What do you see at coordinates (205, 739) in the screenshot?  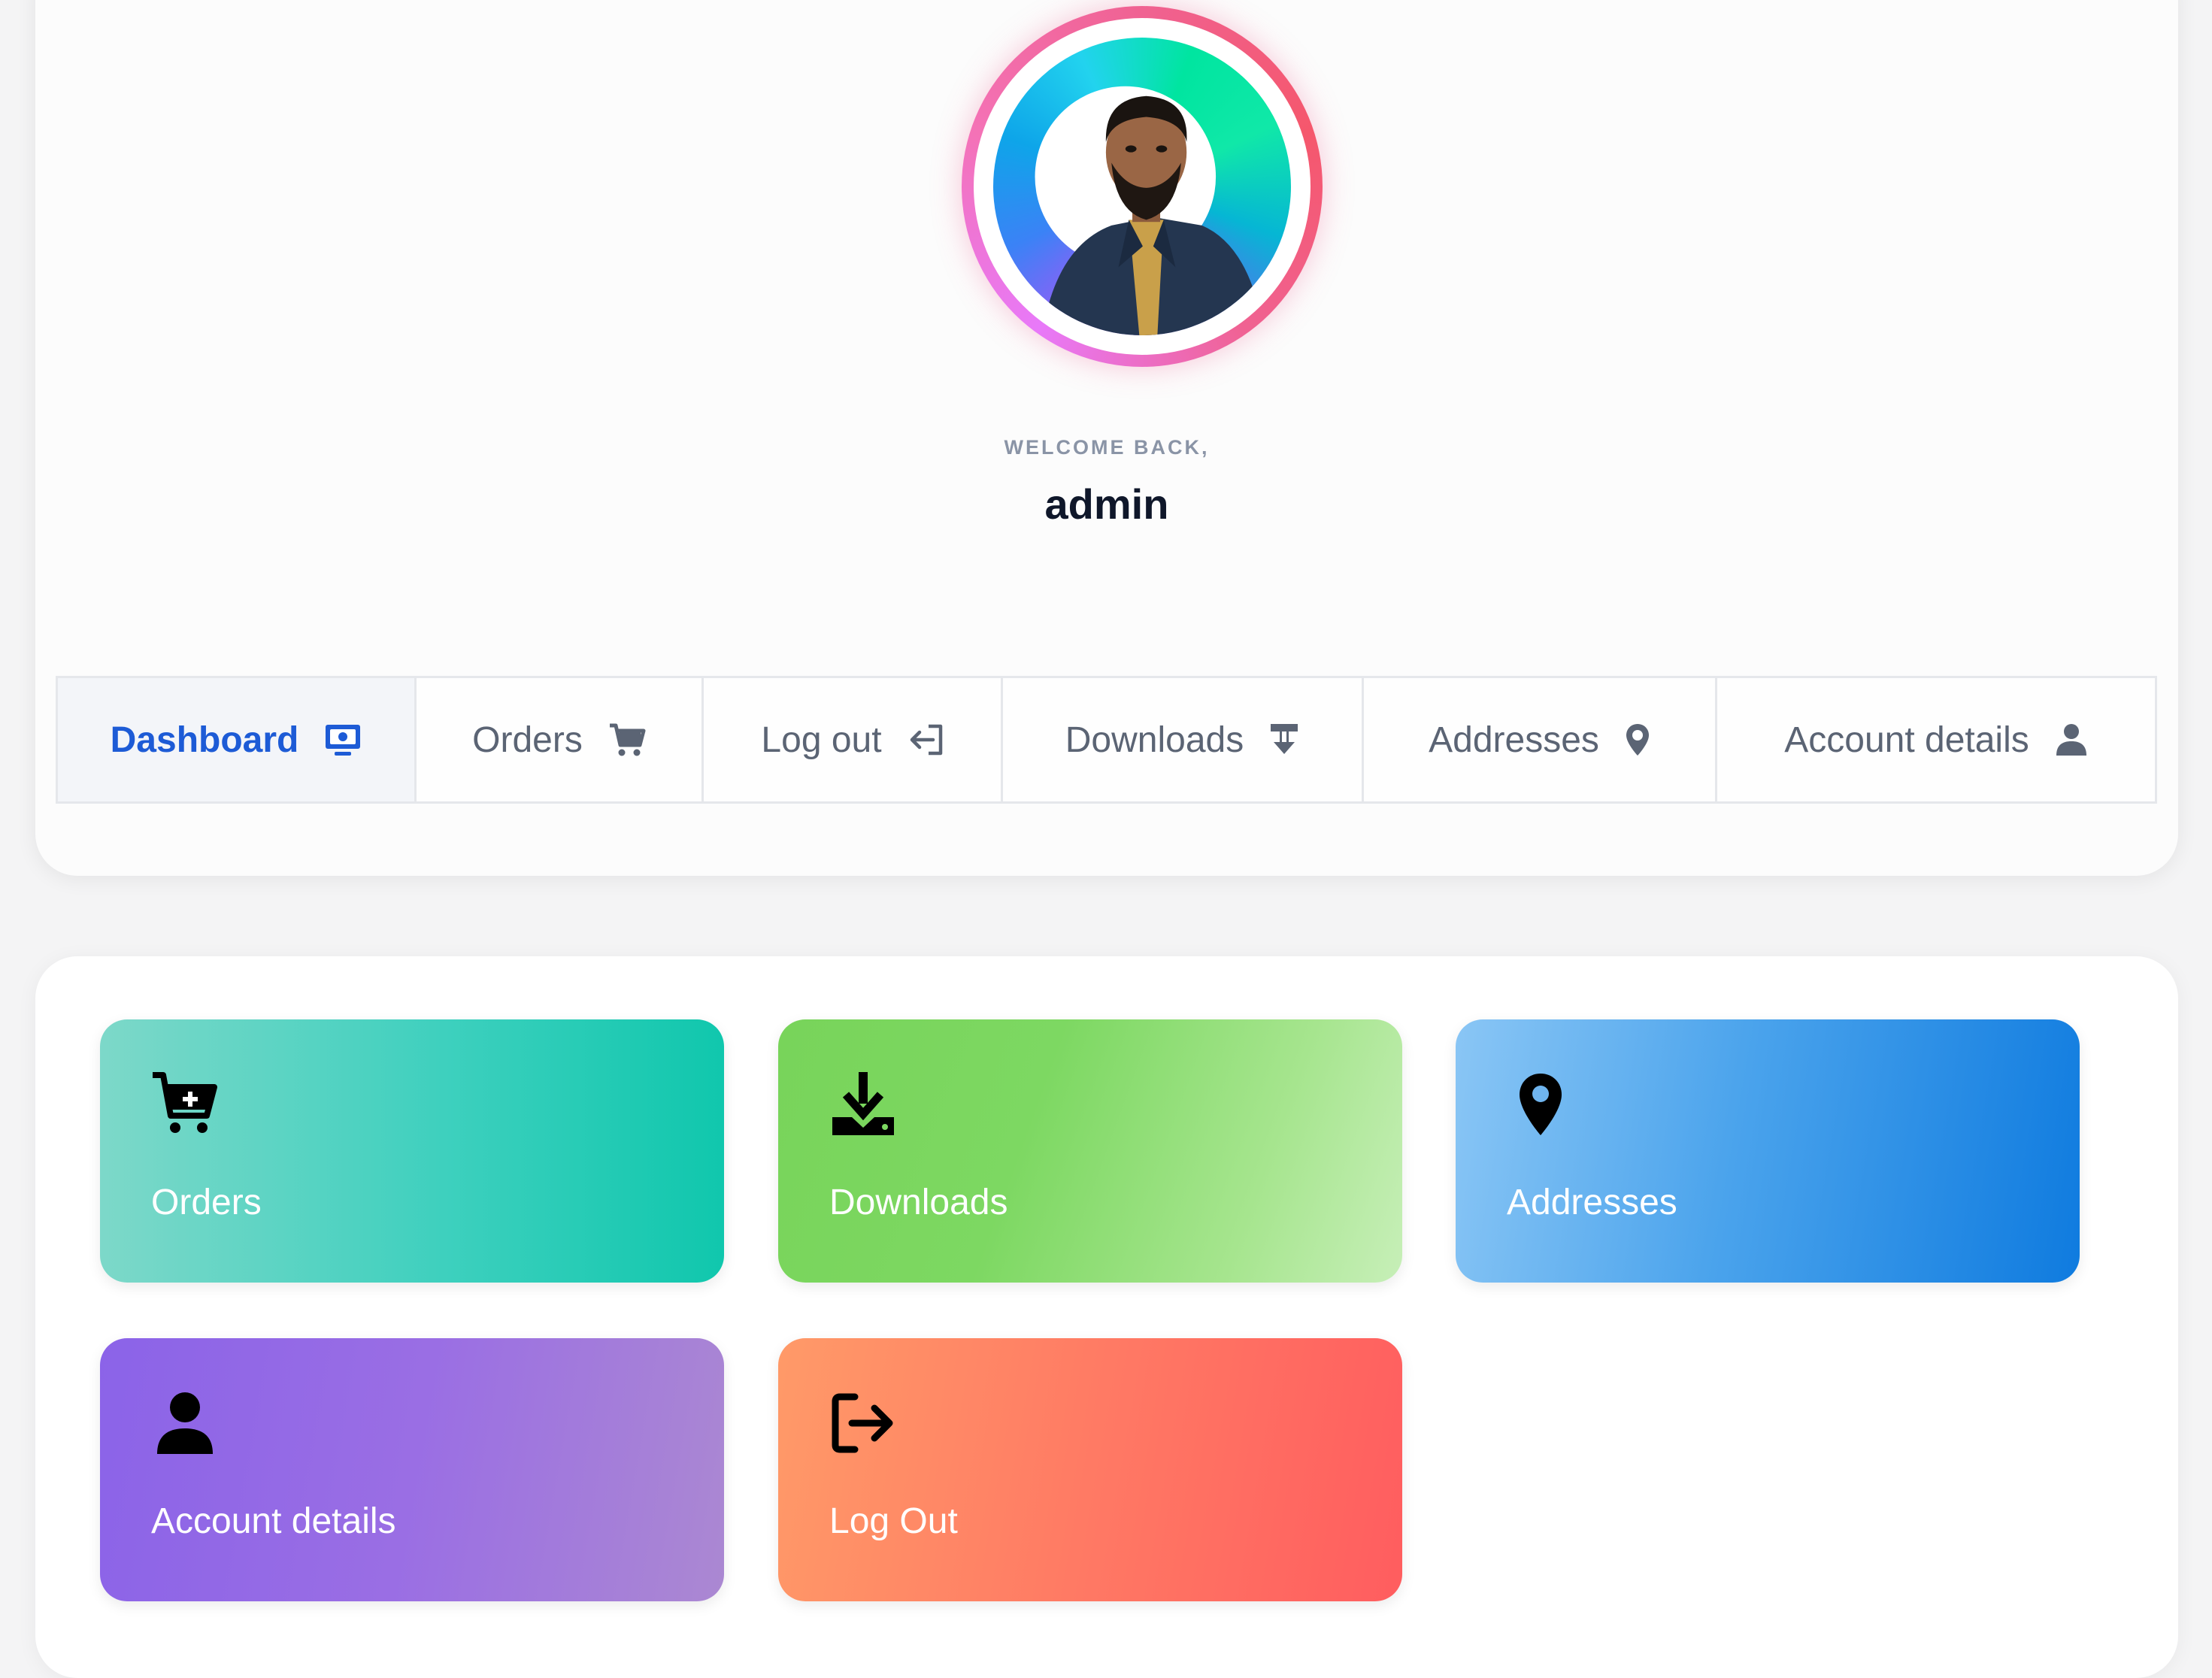 I see `tab-label: Dashboard` at bounding box center [205, 739].